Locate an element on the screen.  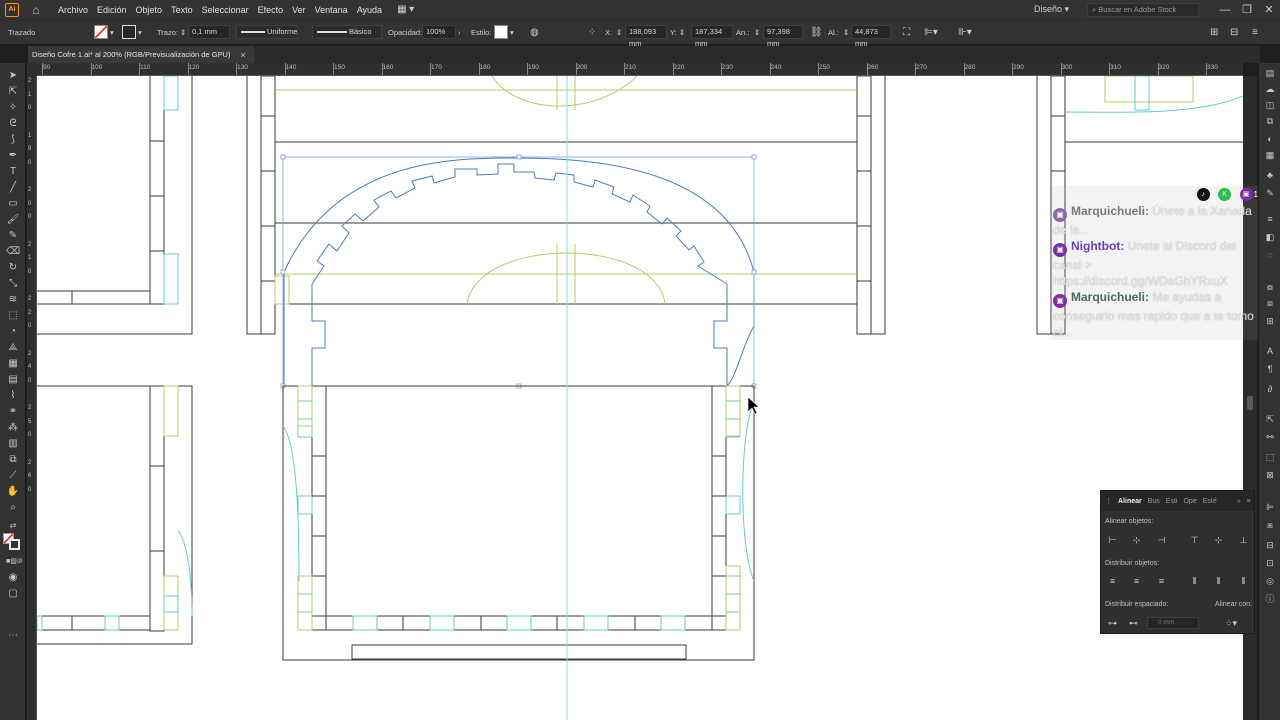
vertical-ruler: 2 1 0 1 9 0 2 0 0 2 1 0 2 2 0 2 4 0 2 5 0 2 6 0 is located at coordinates (32, 398).